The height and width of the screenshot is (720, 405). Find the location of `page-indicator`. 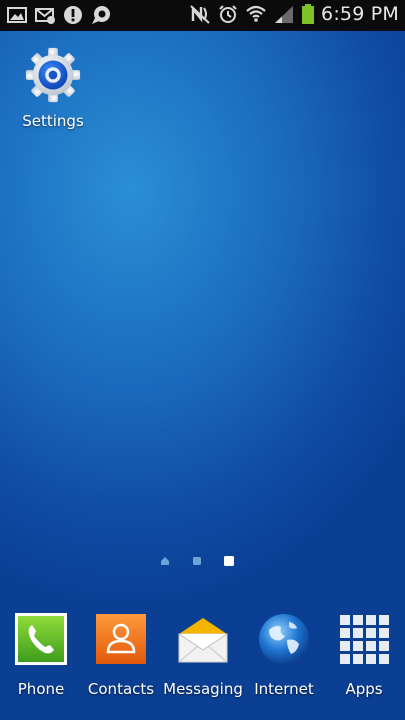

page-indicator is located at coordinates (197, 561).